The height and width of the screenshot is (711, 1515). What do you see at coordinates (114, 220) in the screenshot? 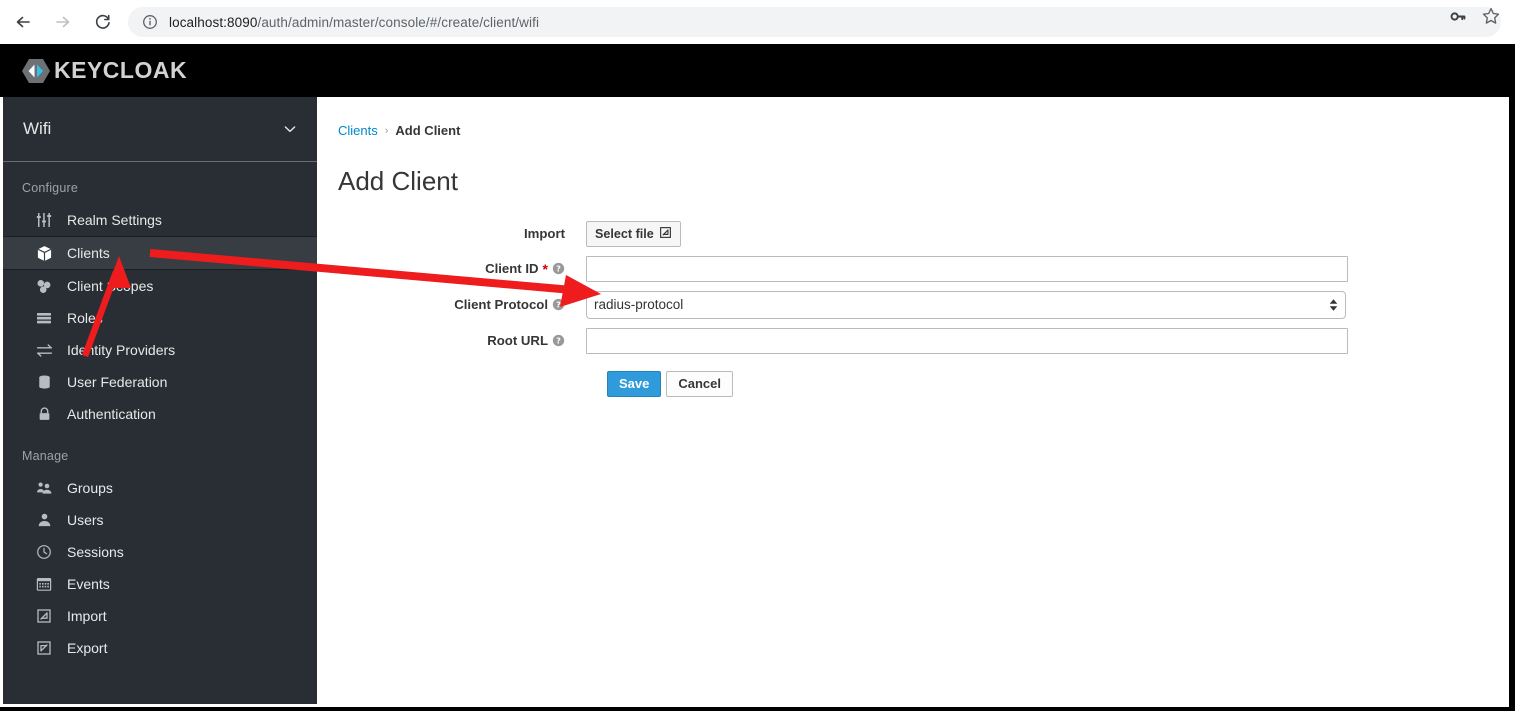
I see `sidebar-item-label: Realm Settings` at bounding box center [114, 220].